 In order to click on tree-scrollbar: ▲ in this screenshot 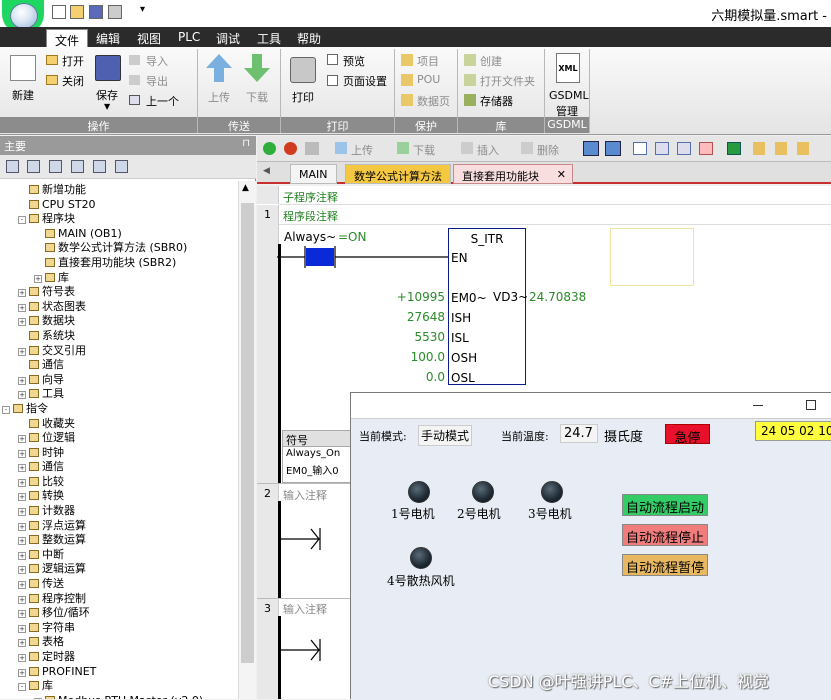, I will do `click(247, 440)`.